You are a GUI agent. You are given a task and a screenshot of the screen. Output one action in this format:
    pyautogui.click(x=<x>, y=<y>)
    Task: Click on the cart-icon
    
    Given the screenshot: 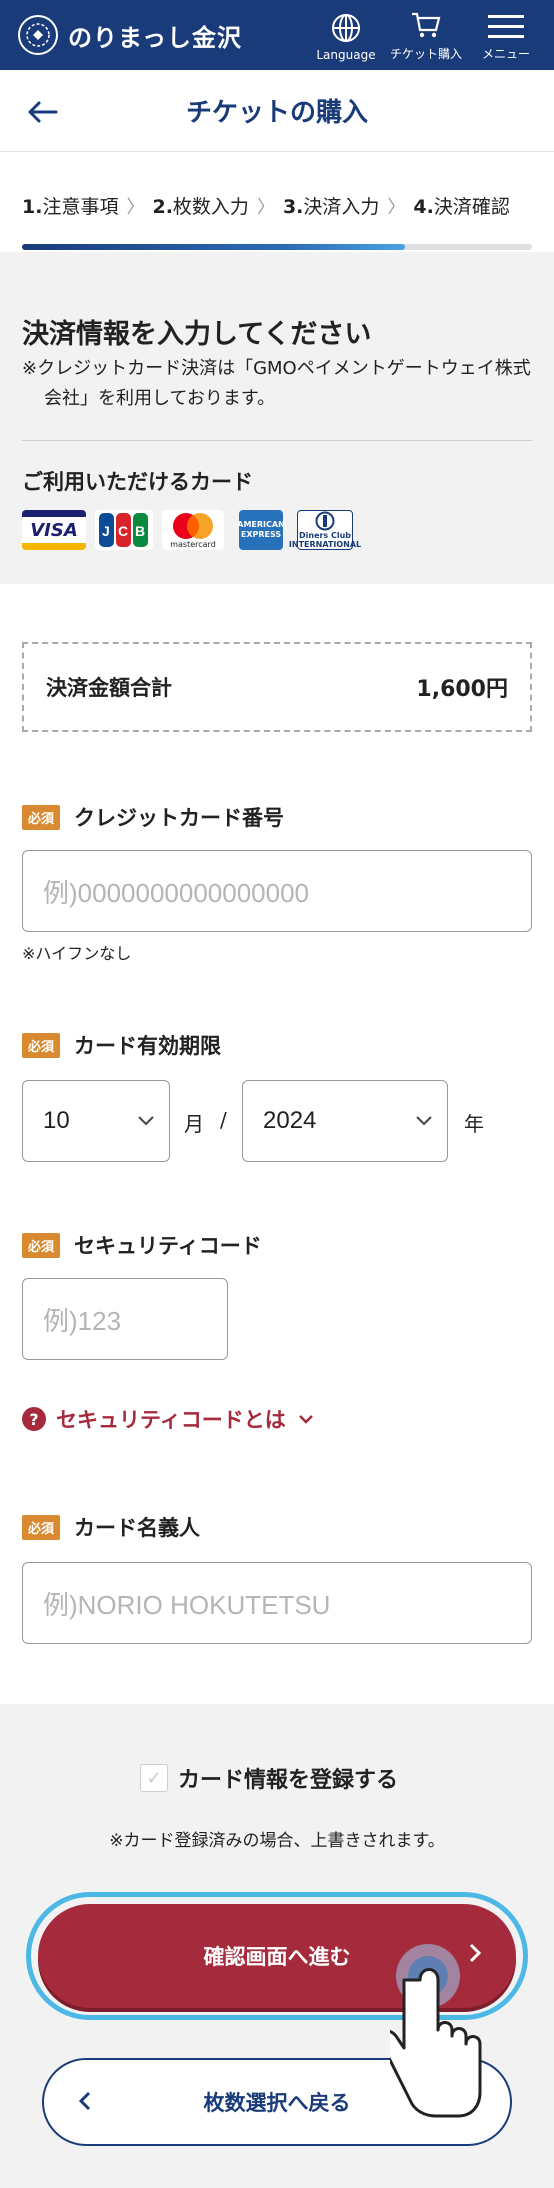 What is the action you would take?
    pyautogui.click(x=426, y=25)
    